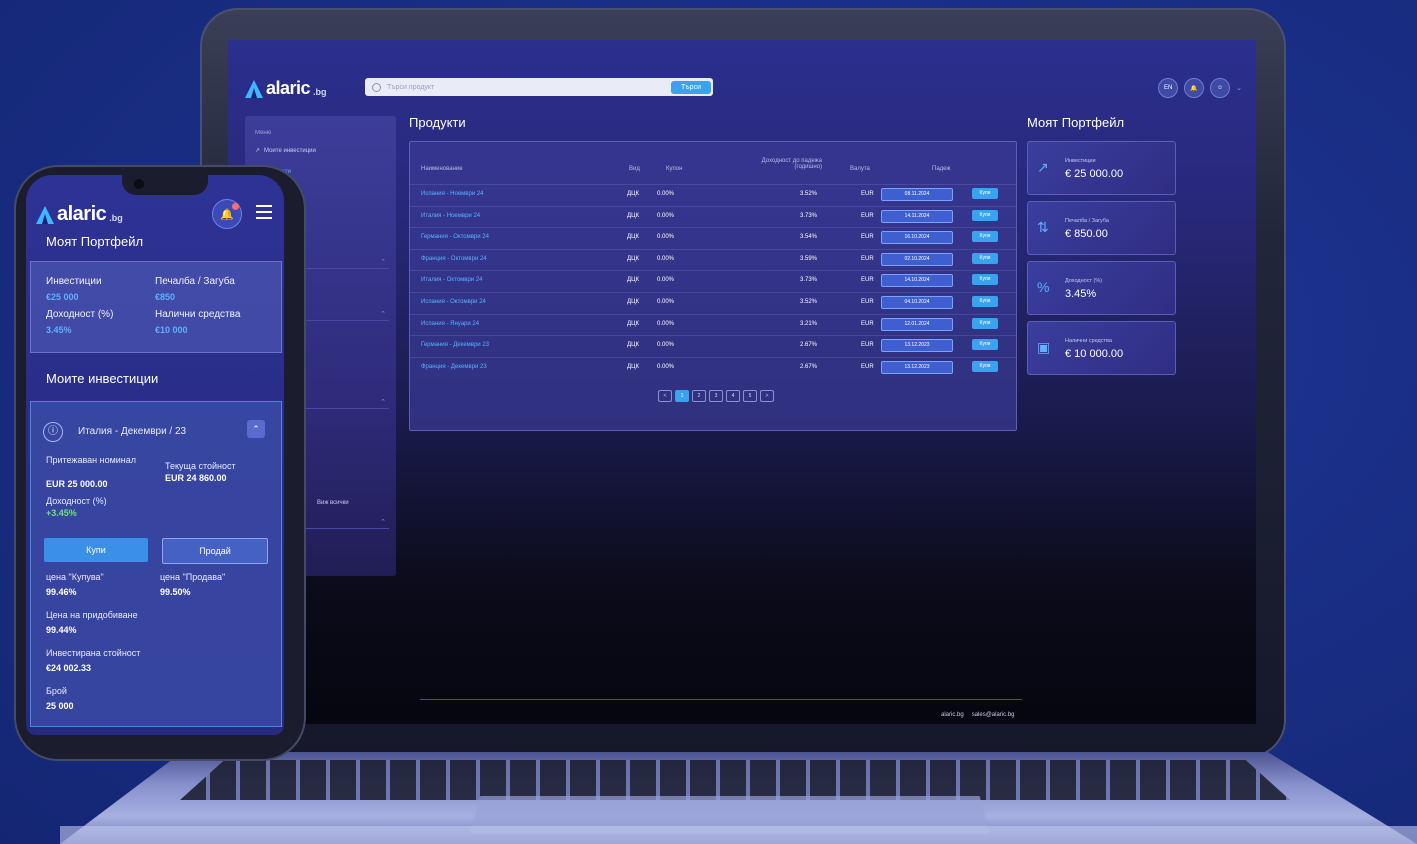 The image size is (1417, 844). Describe the element at coordinates (941, 169) in the screenshot. I see `header-maturity: Падеж` at that location.